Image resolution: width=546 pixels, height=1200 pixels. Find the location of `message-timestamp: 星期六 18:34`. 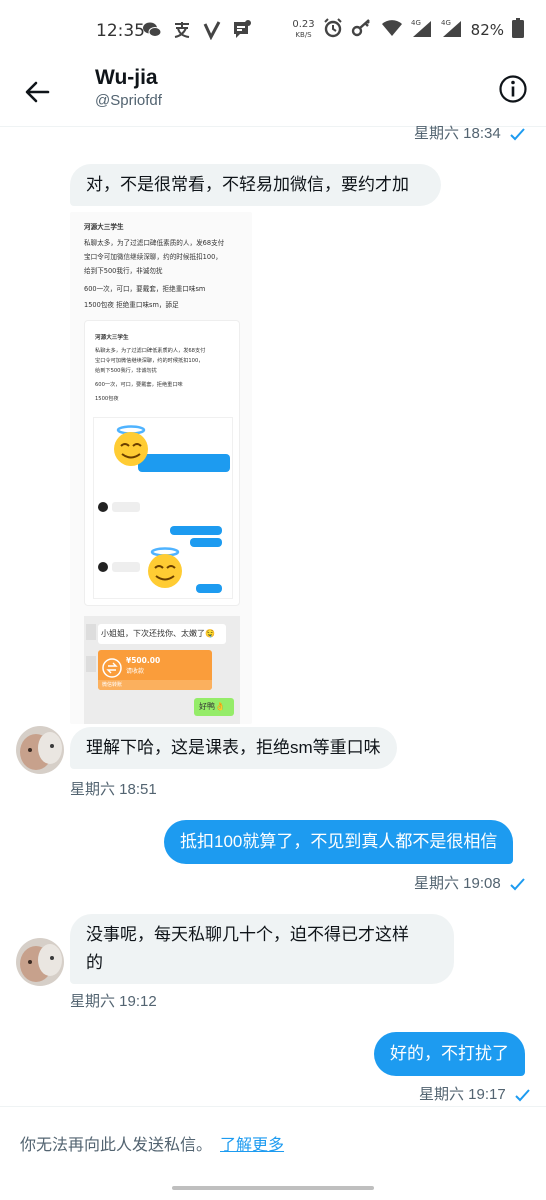

message-timestamp: 星期六 18:34 is located at coordinates (469, 132).